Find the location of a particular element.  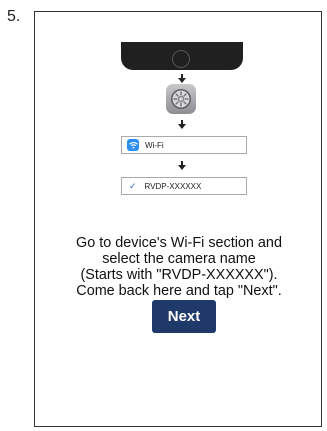

checkmark-icon: ✓ is located at coordinates (133, 185).